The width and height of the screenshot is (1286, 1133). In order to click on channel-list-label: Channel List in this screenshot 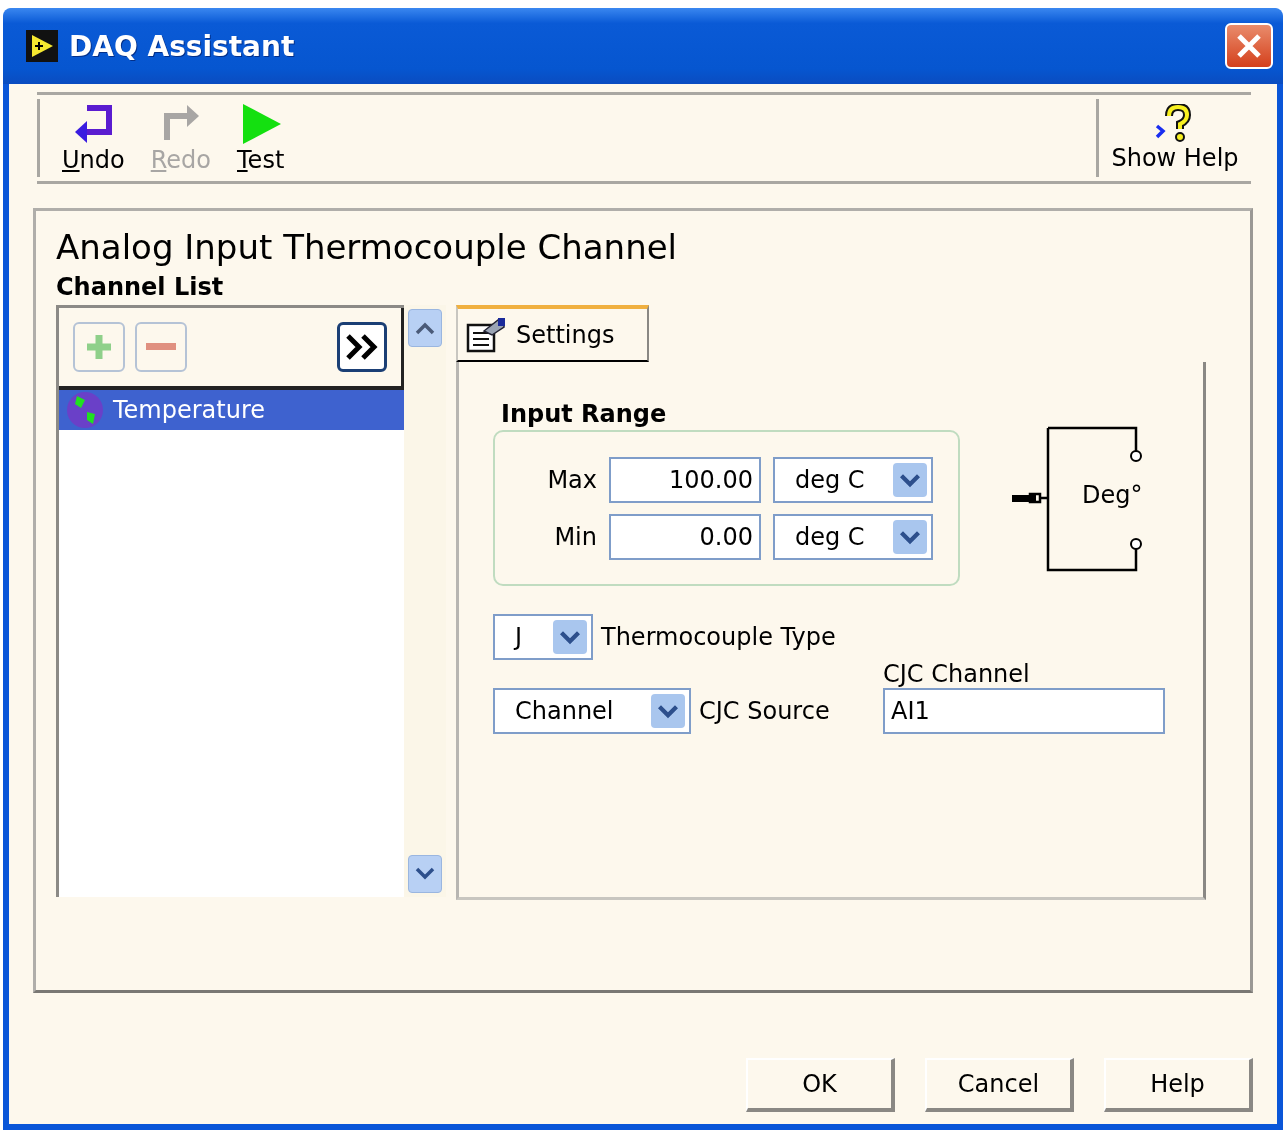, I will do `click(140, 287)`.